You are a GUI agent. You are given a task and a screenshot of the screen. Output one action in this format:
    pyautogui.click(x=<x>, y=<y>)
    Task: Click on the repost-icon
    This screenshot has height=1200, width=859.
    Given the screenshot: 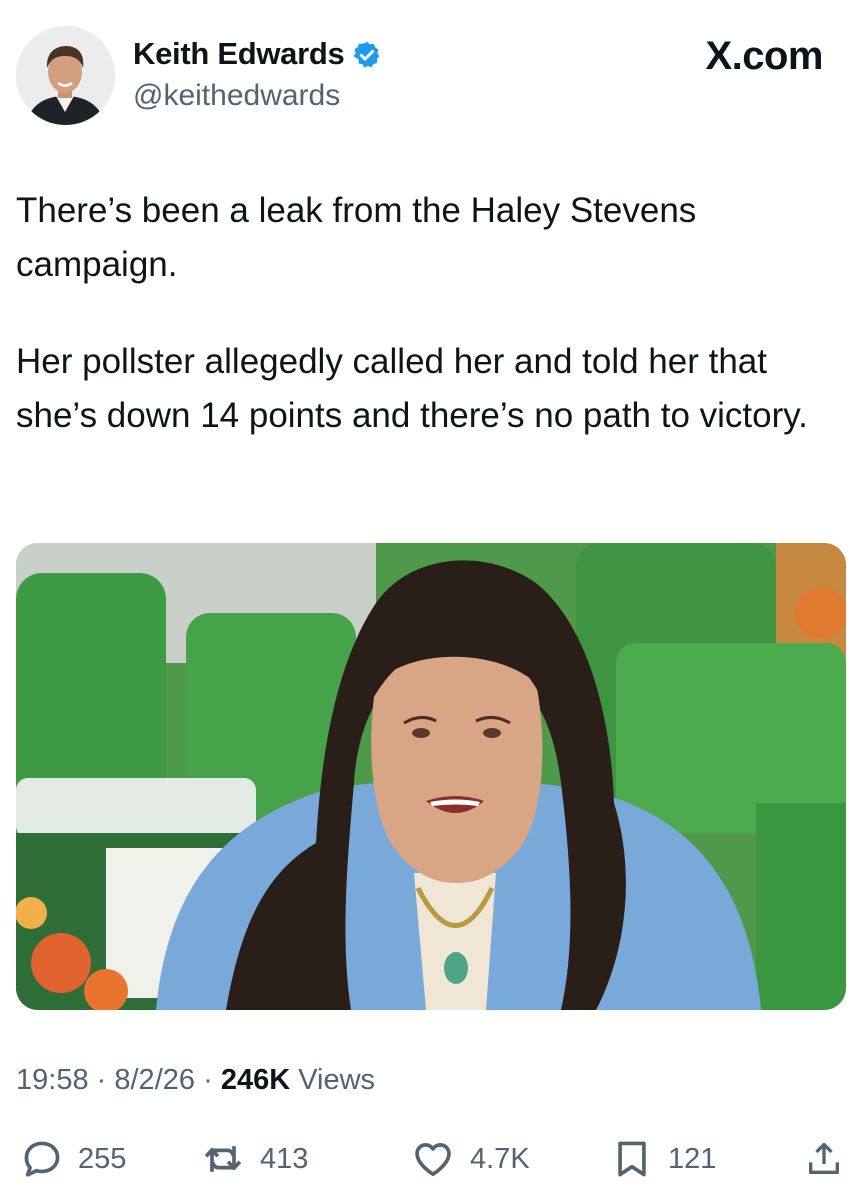 What is the action you would take?
    pyautogui.click(x=223, y=1159)
    